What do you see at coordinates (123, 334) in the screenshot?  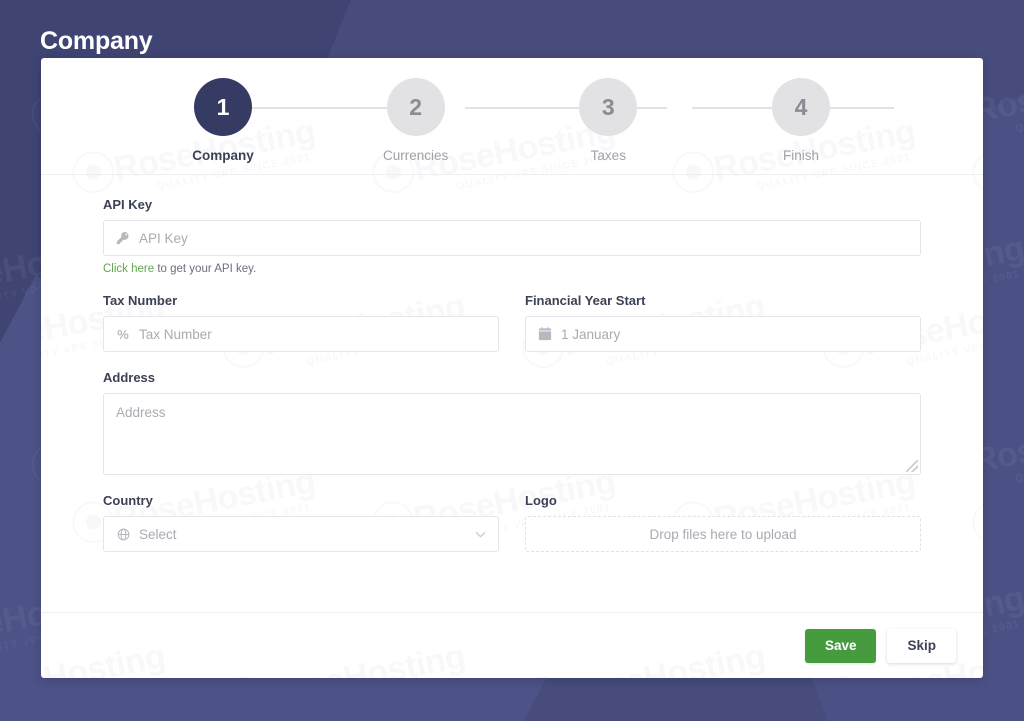 I see `percent-icon: %` at bounding box center [123, 334].